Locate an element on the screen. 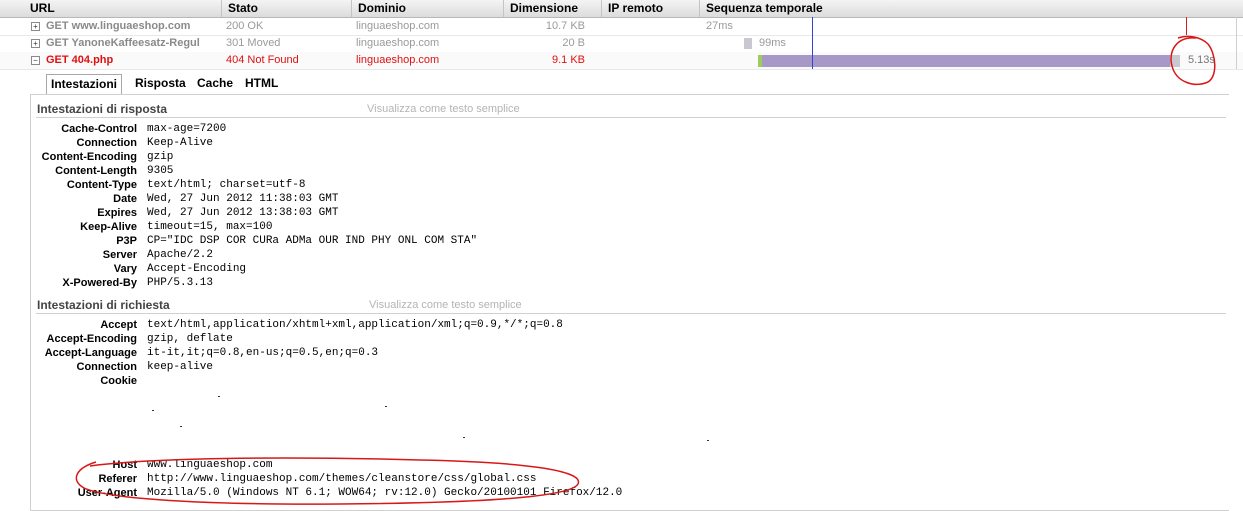 The width and height of the screenshot is (1243, 511). annotation-circle-timing is located at coordinates (1193, 60).